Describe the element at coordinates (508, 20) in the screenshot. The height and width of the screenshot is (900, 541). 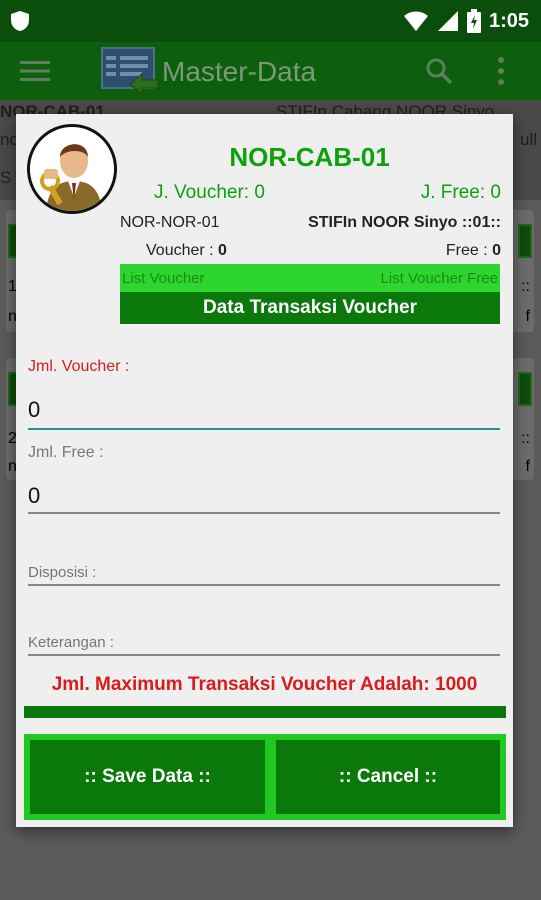
I see `status-time: 1:05` at that location.